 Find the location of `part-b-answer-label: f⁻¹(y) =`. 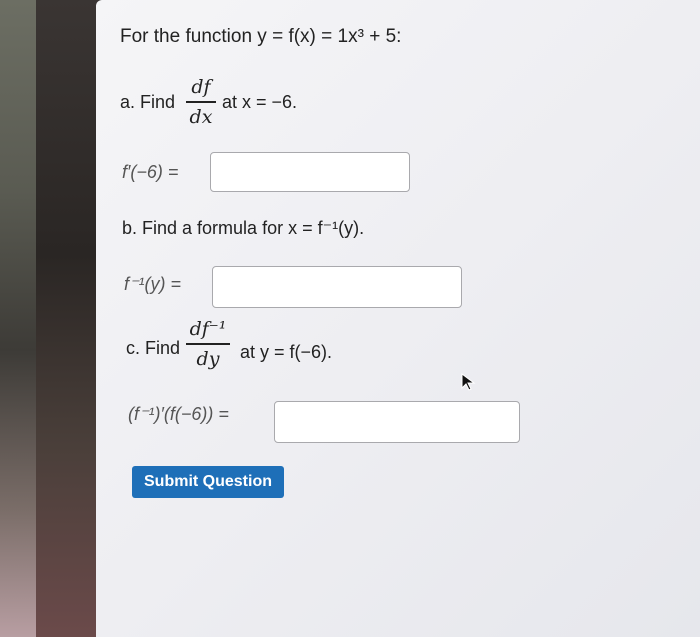

part-b-answer-label: f⁻¹(y) = is located at coordinates (152, 284).